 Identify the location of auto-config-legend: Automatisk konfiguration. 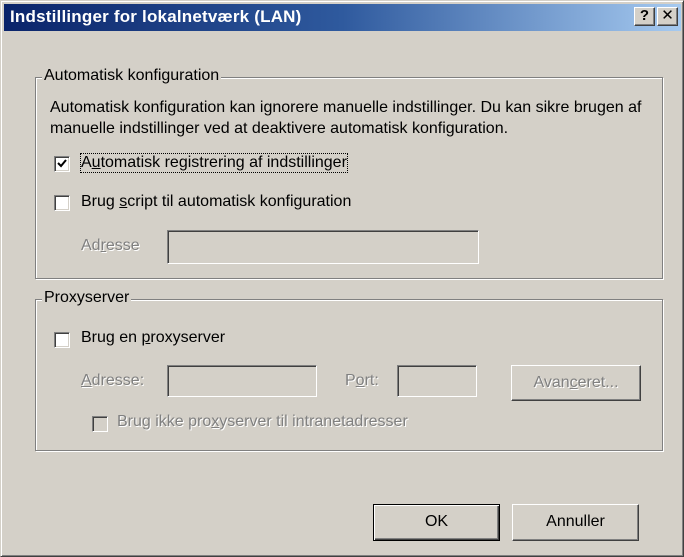
(132, 76).